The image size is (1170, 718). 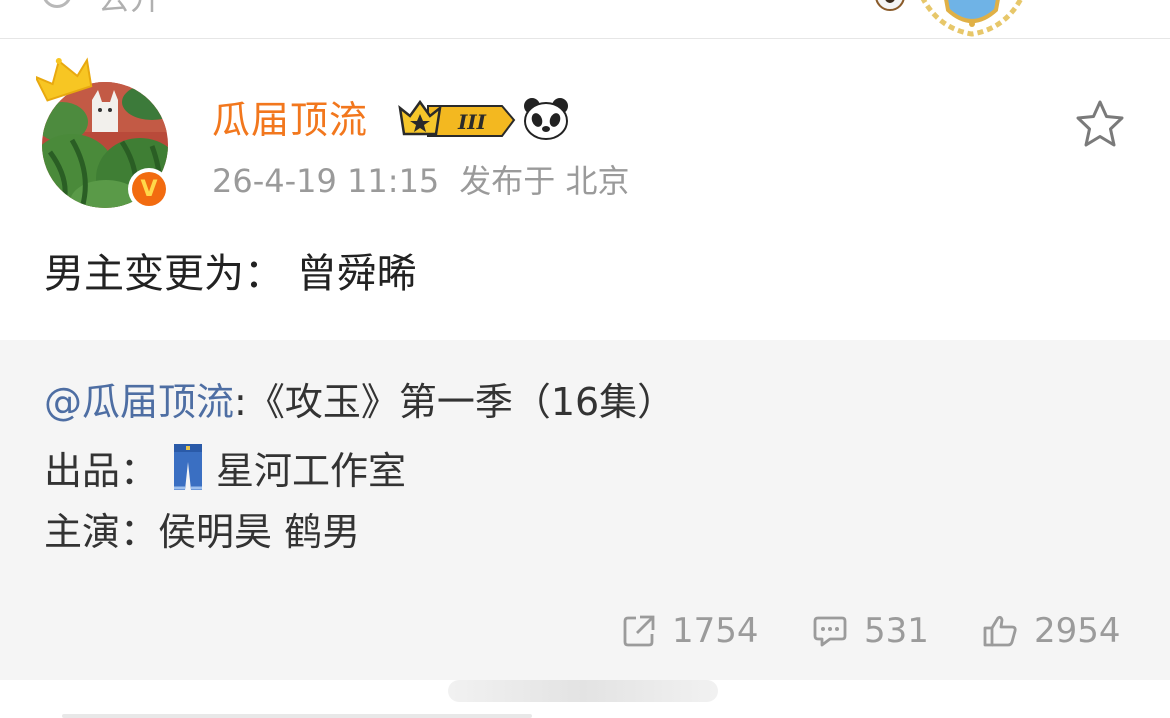 I want to click on like-button: 2954, so click(x=1051, y=631).